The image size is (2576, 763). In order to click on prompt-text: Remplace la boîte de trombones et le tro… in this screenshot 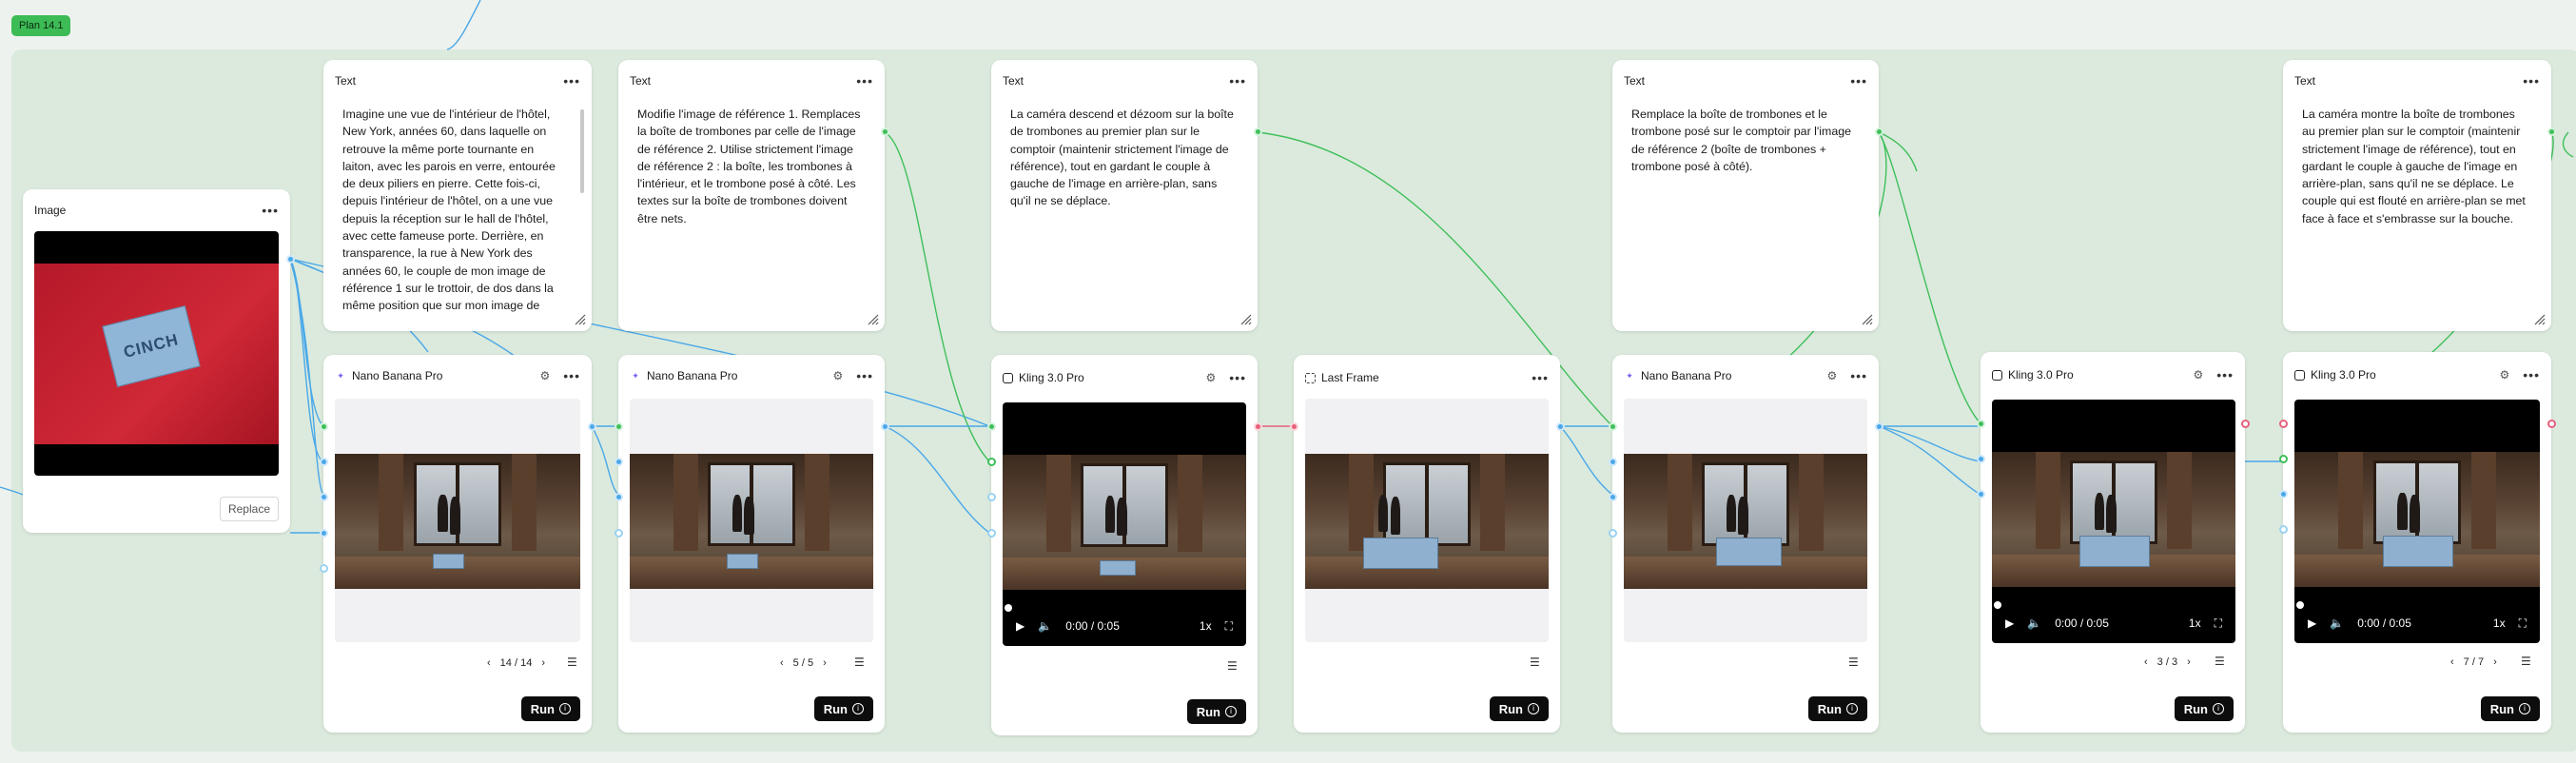, I will do `click(1745, 210)`.